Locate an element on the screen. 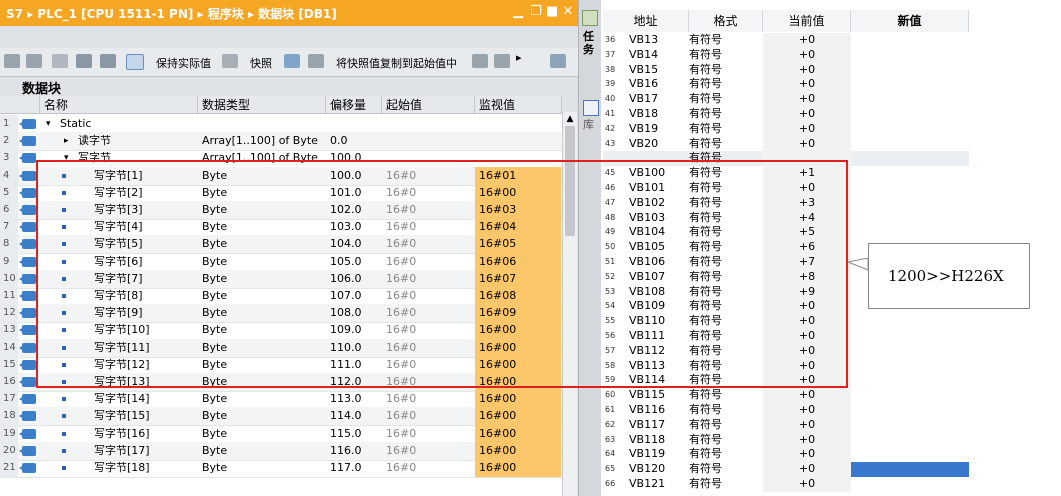 This screenshot has width=1061, height=496. col-header-monitor: 监视值 is located at coordinates (518, 105).